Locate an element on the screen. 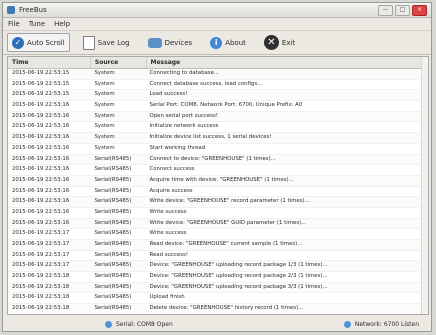 Image resolution: width=436 pixels, height=335 pixels. menu-tune: Tune is located at coordinates (37, 24).